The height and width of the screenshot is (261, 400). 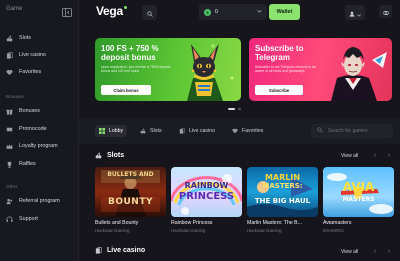 What do you see at coordinates (12, 186) in the screenshot?
I see `sidebar-section-other: Other` at bounding box center [12, 186].